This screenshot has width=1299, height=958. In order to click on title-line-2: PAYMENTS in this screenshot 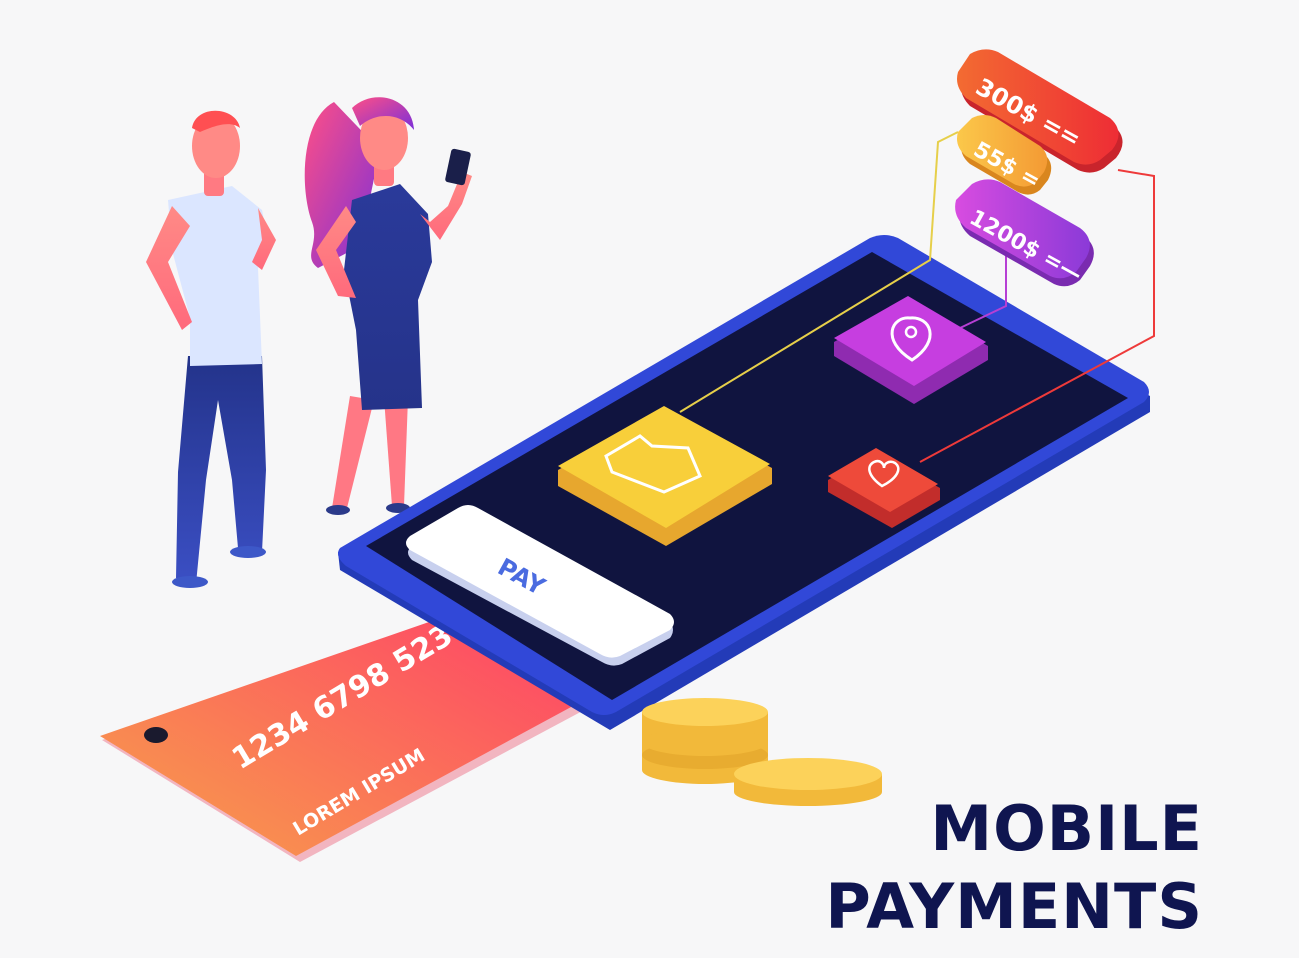, I will do `click(1014, 906)`.